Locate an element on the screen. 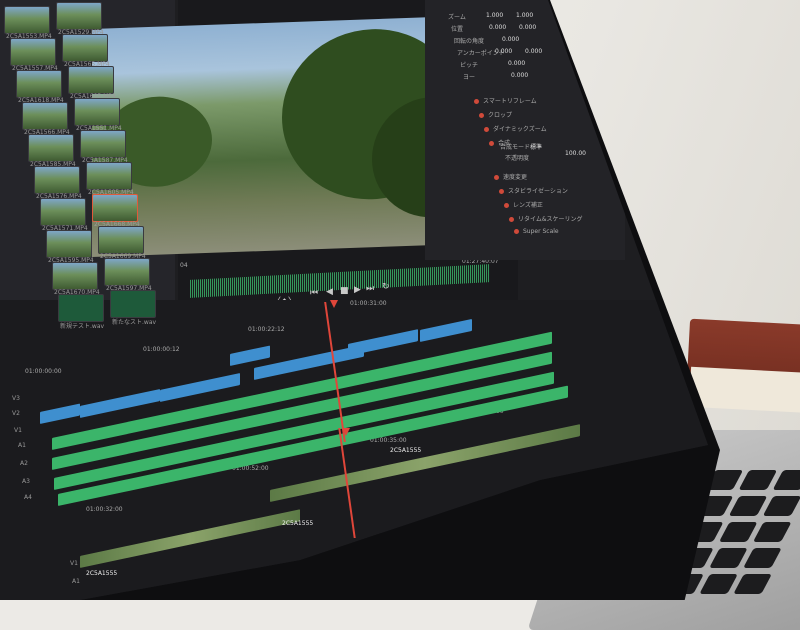  inspector-section-7: リタイム&スケーリング is located at coordinates (546, 219).